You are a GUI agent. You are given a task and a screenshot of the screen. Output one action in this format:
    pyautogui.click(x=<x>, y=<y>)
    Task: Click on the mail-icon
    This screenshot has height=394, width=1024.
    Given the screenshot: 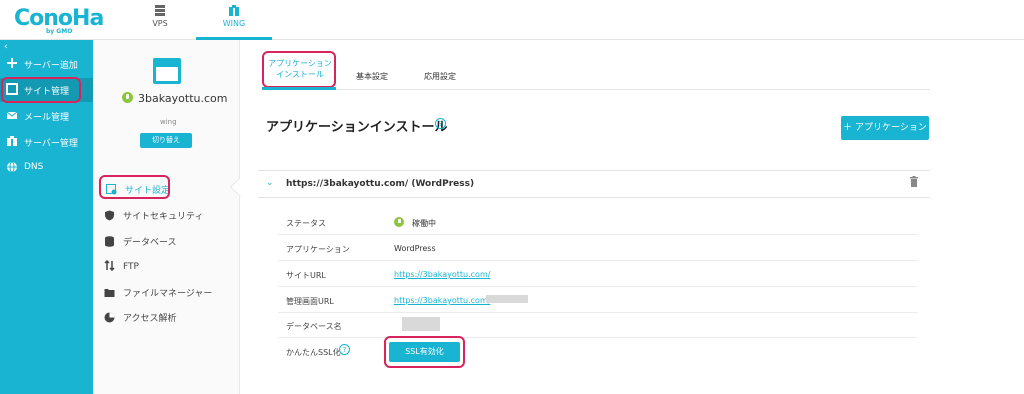 What is the action you would take?
    pyautogui.click(x=12, y=115)
    